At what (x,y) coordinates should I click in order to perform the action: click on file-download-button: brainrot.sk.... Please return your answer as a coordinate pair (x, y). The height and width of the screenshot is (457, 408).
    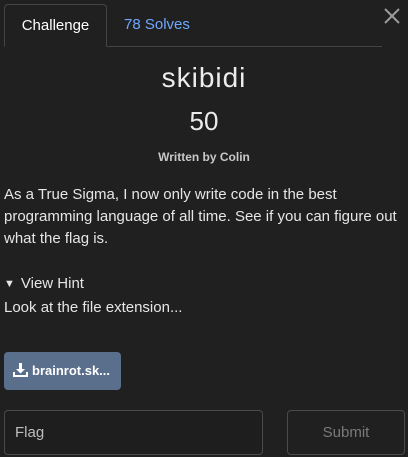
    Looking at the image, I should click on (62, 371).